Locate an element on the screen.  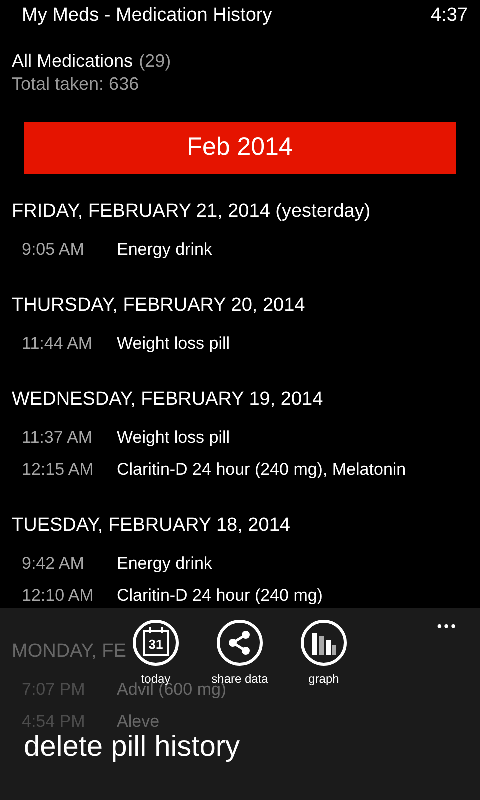
month-banner: Feb 2014 is located at coordinates (240, 148).